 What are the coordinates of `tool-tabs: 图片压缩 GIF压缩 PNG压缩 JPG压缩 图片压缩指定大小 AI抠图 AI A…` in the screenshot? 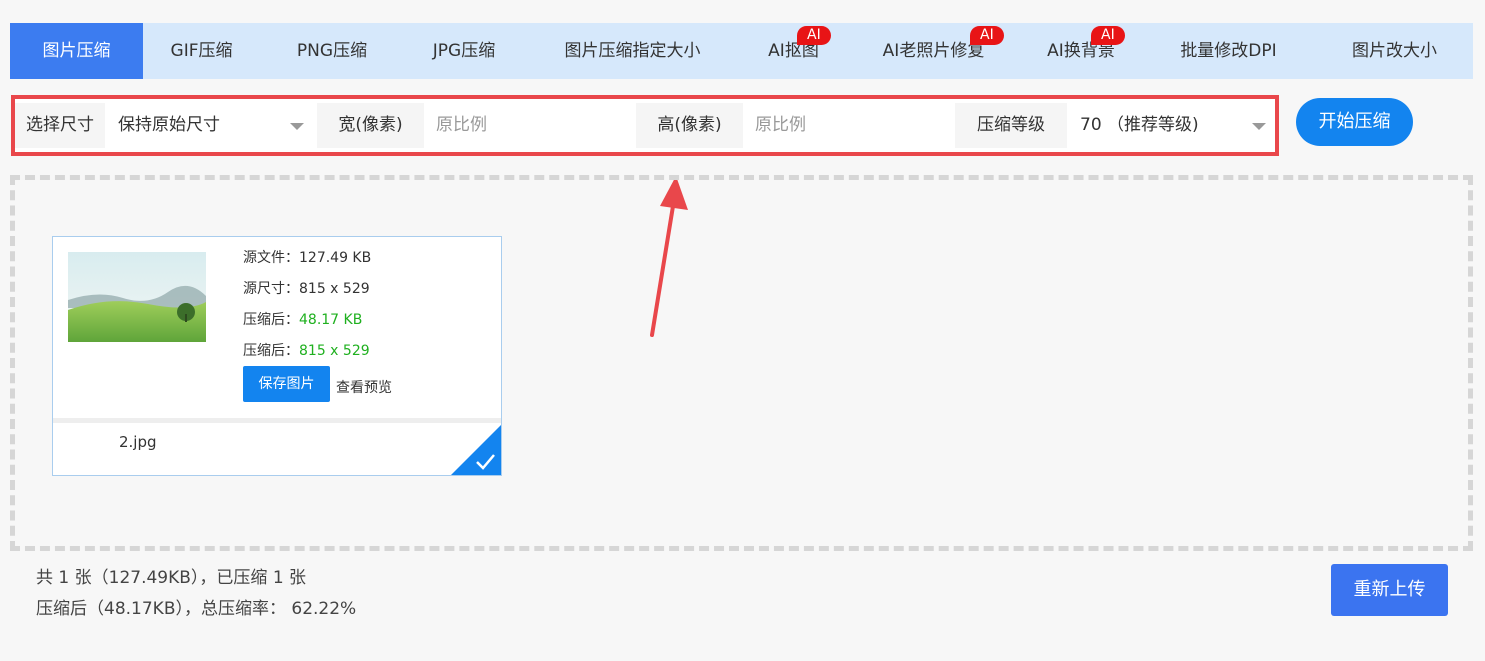 It's located at (741, 51).